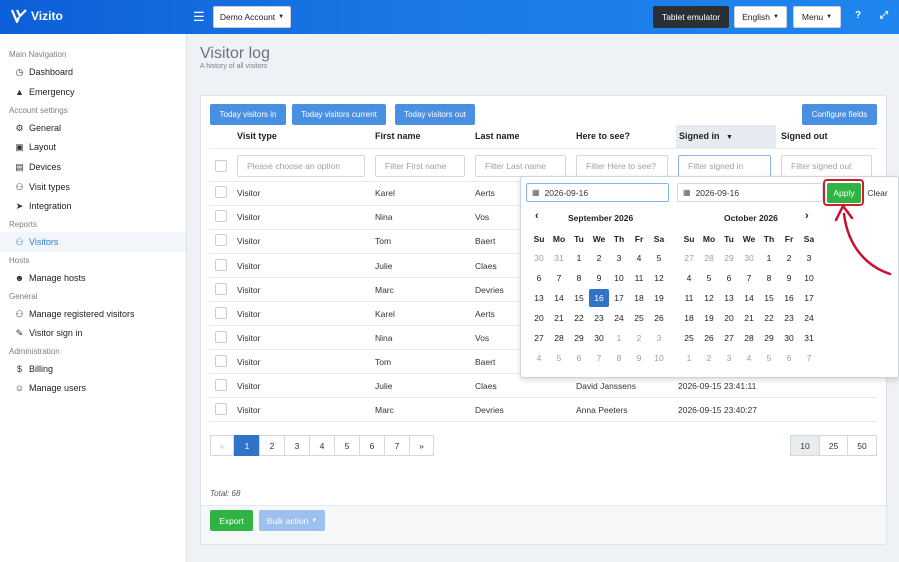 Image resolution: width=899 pixels, height=562 pixels. I want to click on page-size-option: 50, so click(862, 445).